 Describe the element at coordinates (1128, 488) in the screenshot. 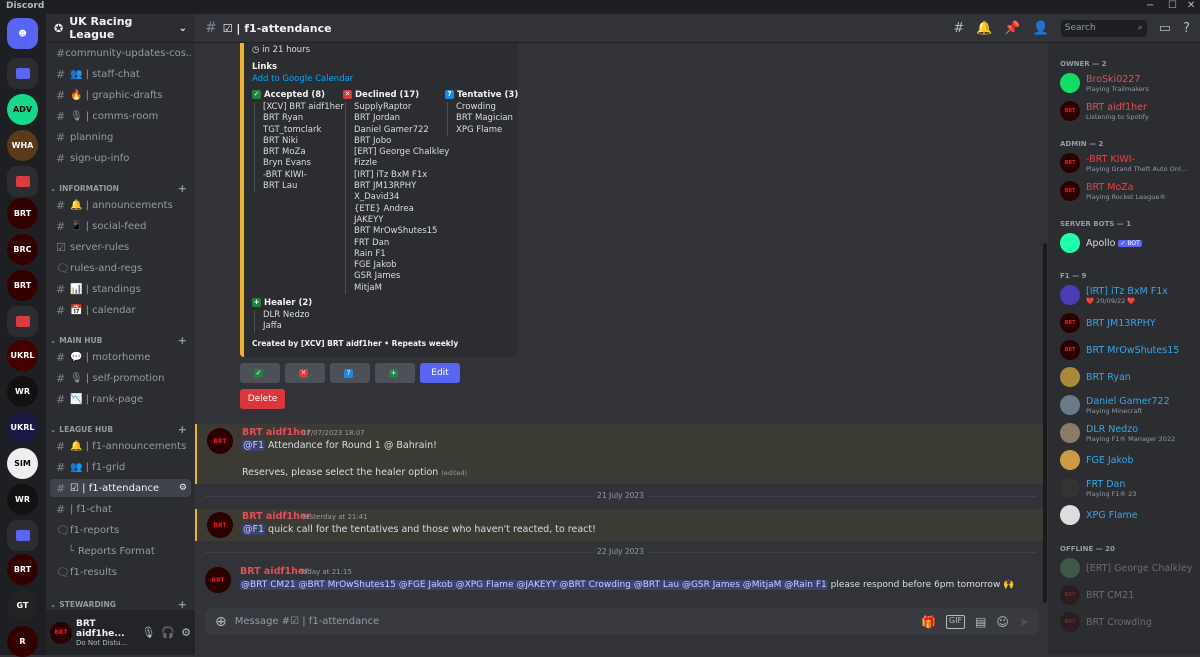

I see `member-item: FRT Dan Playing F1® 23` at that location.